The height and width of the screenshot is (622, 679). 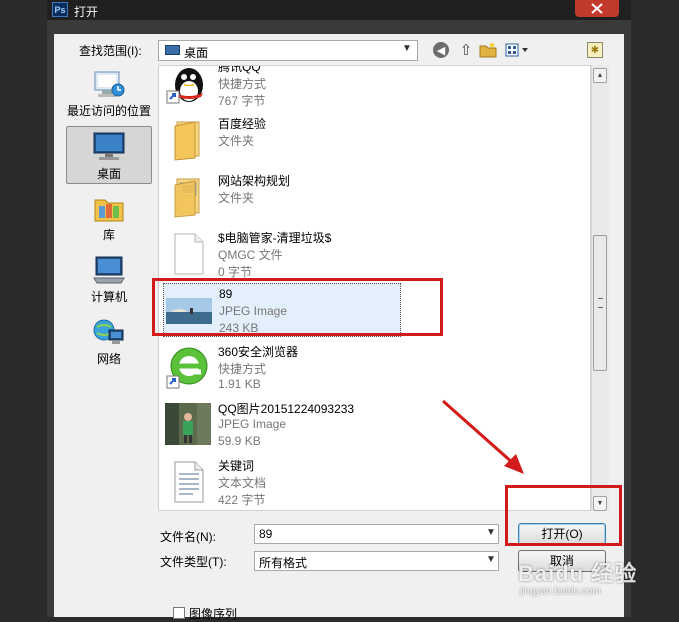 What do you see at coordinates (172, 50) in the screenshot?
I see `desktop-small-icon` at bounding box center [172, 50].